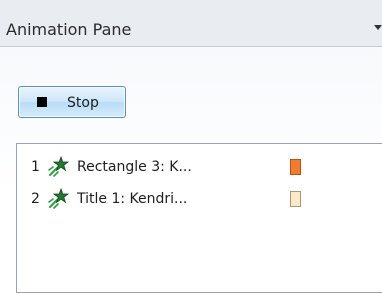 This screenshot has height=294, width=382. Describe the element at coordinates (35, 167) in the screenshot. I see `animation-number: 1` at that location.